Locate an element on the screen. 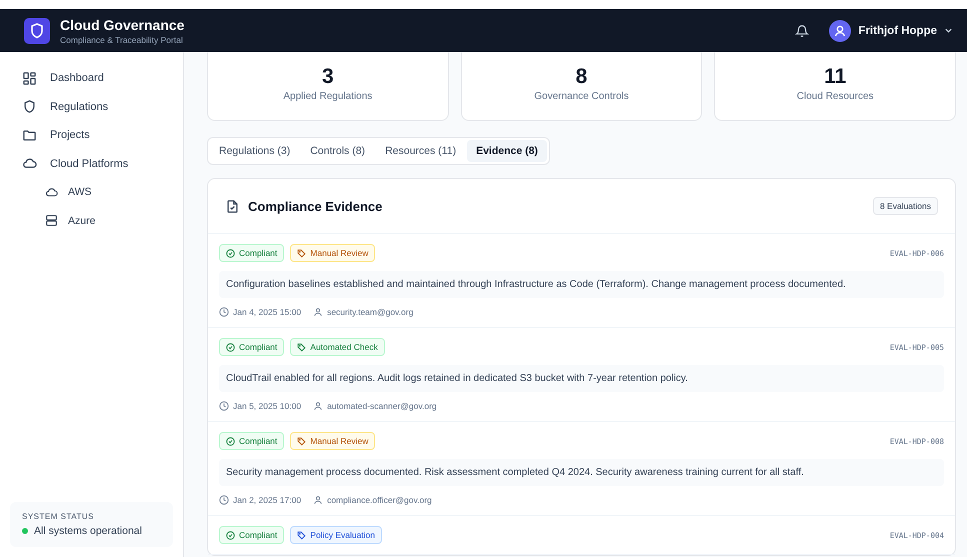 Image resolution: width=967 pixels, height=557 pixels. shield-icon is located at coordinates (29, 106).